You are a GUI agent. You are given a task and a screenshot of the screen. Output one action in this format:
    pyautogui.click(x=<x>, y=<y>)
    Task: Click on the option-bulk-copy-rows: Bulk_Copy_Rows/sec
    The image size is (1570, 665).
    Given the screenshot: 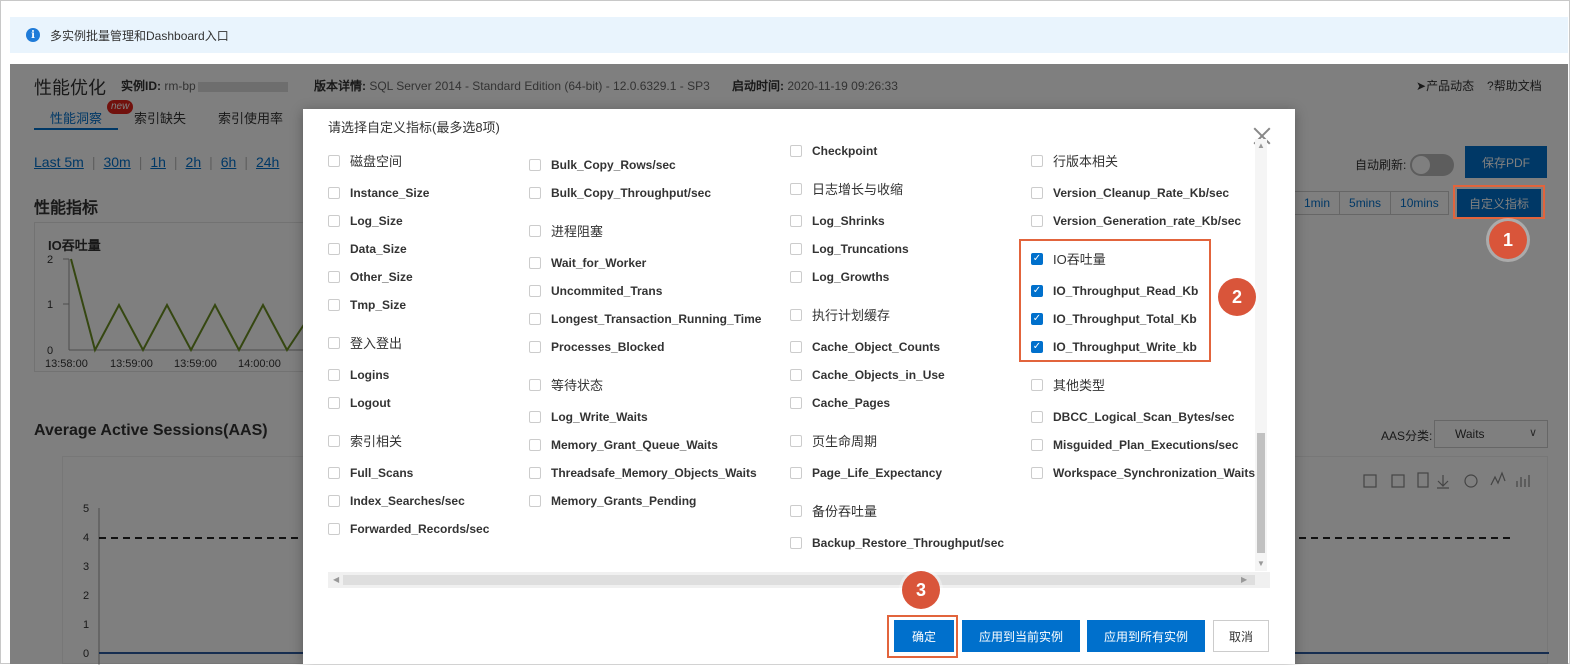 What is the action you would take?
    pyautogui.click(x=602, y=165)
    